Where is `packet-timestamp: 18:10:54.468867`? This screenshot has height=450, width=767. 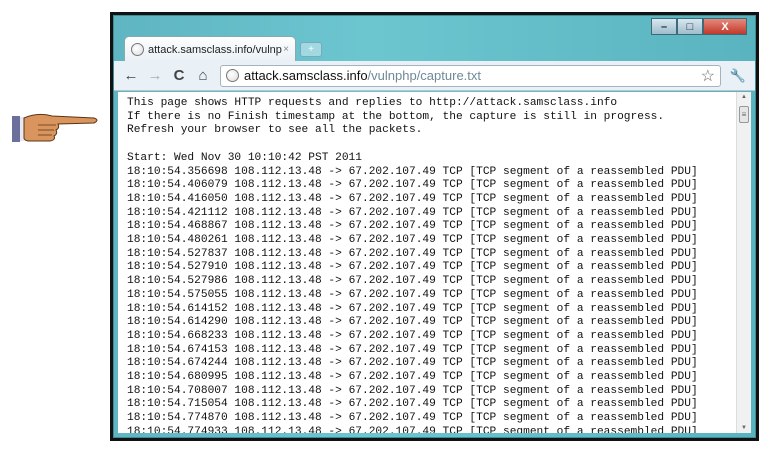 packet-timestamp: 18:10:54.468867 is located at coordinates (177, 226).